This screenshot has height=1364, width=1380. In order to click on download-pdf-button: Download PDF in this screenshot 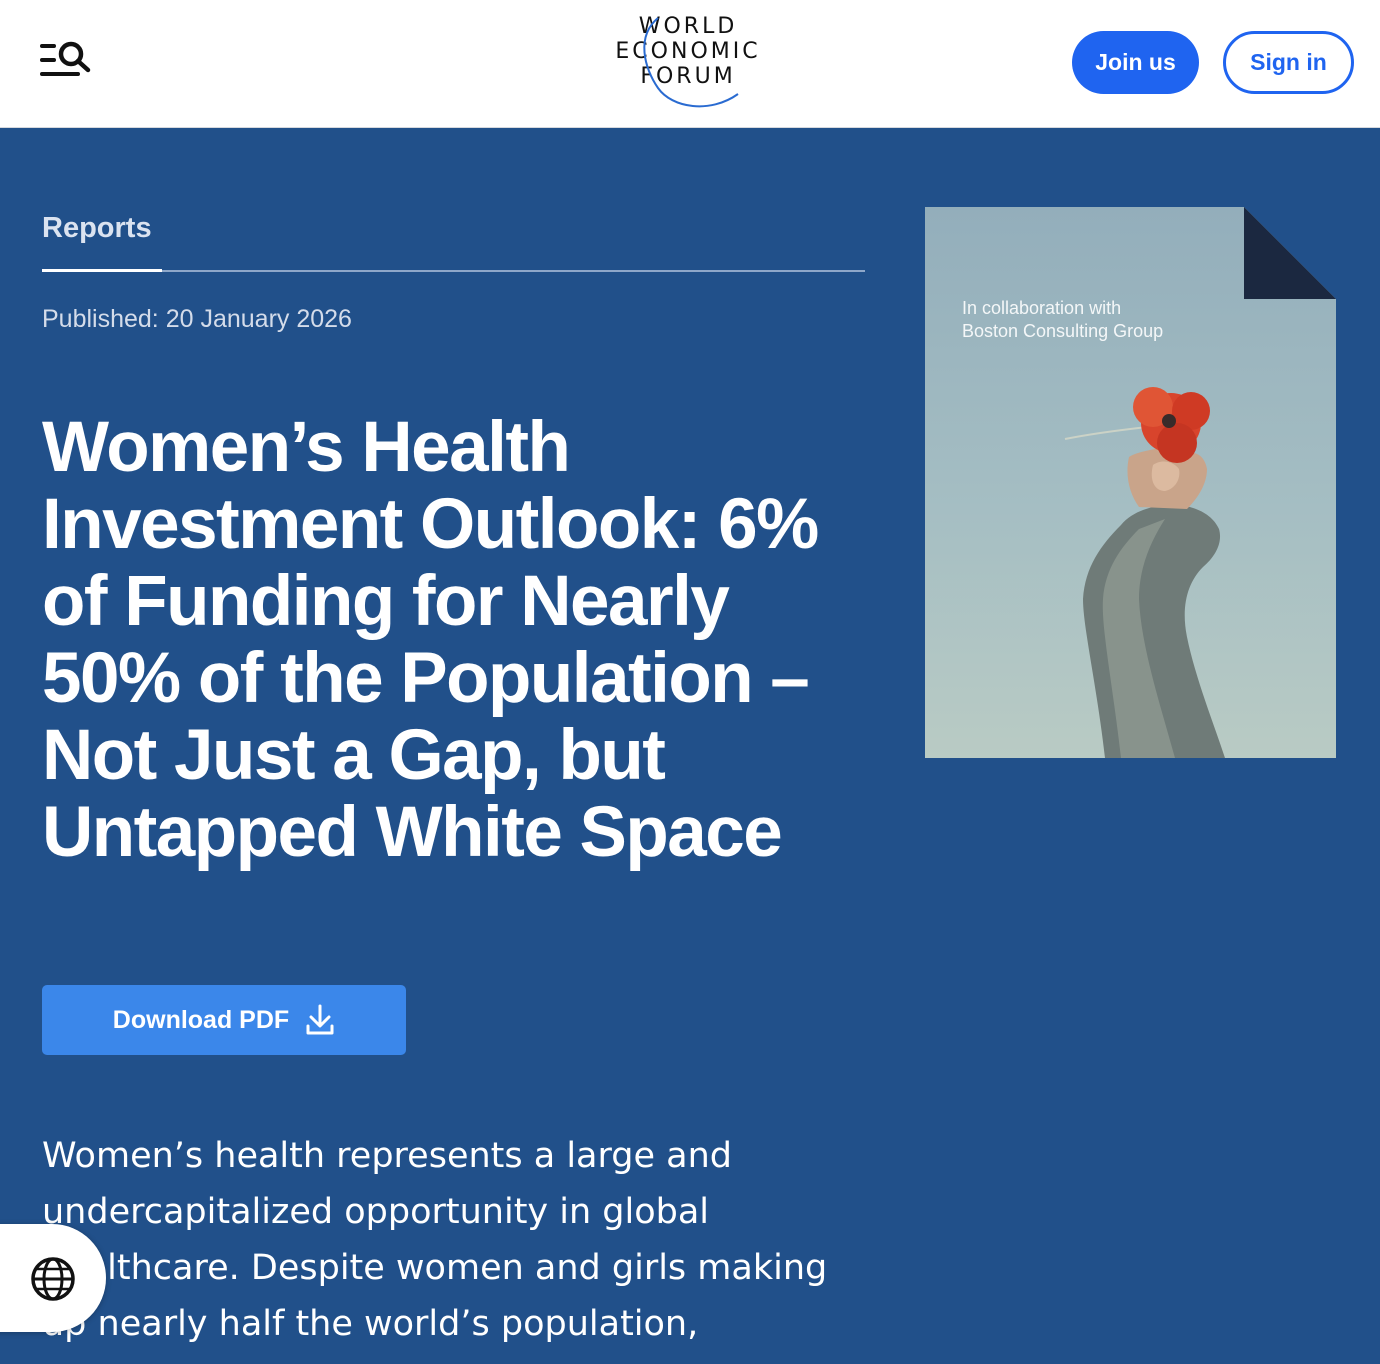, I will do `click(224, 1020)`.